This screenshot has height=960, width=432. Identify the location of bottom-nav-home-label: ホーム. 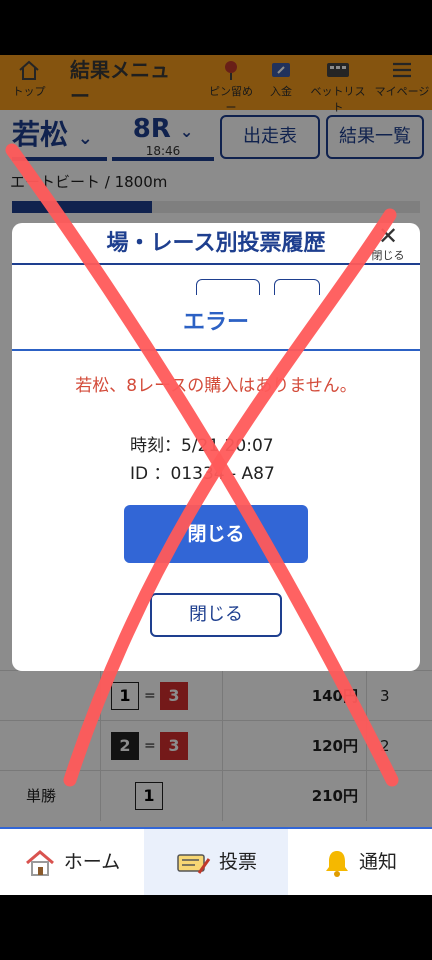
(92, 862).